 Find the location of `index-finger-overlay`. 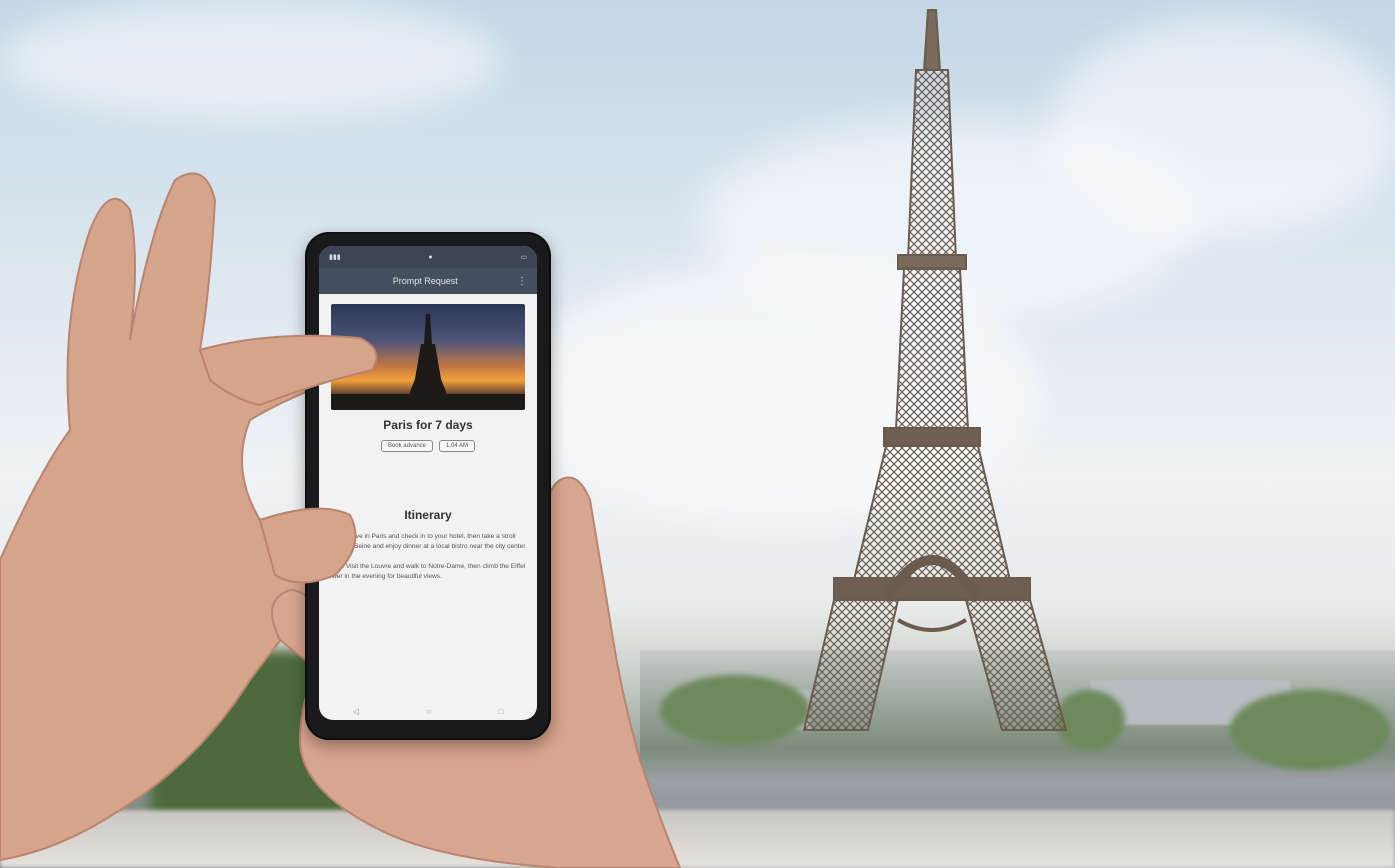

index-finger-overlay is located at coordinates (288, 459).